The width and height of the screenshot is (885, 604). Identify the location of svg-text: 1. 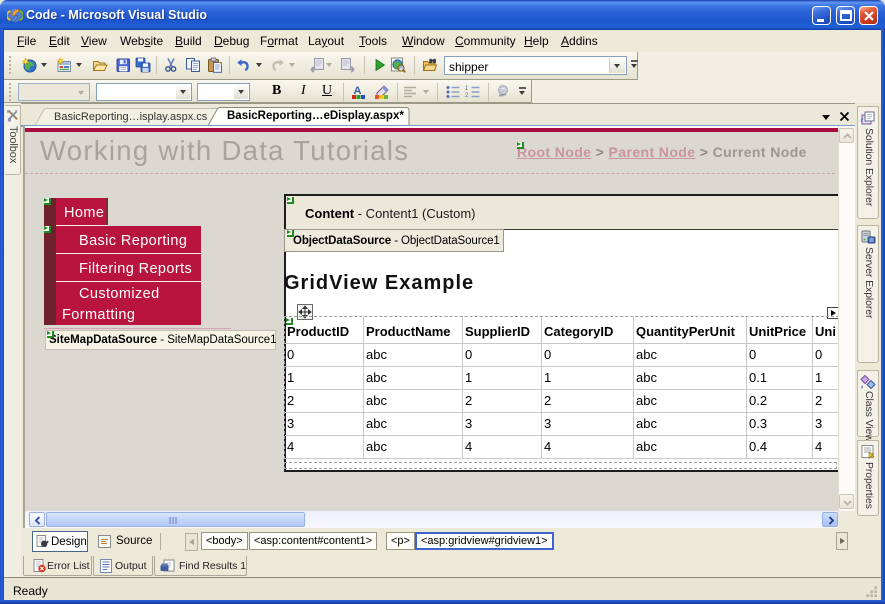
(467, 89).